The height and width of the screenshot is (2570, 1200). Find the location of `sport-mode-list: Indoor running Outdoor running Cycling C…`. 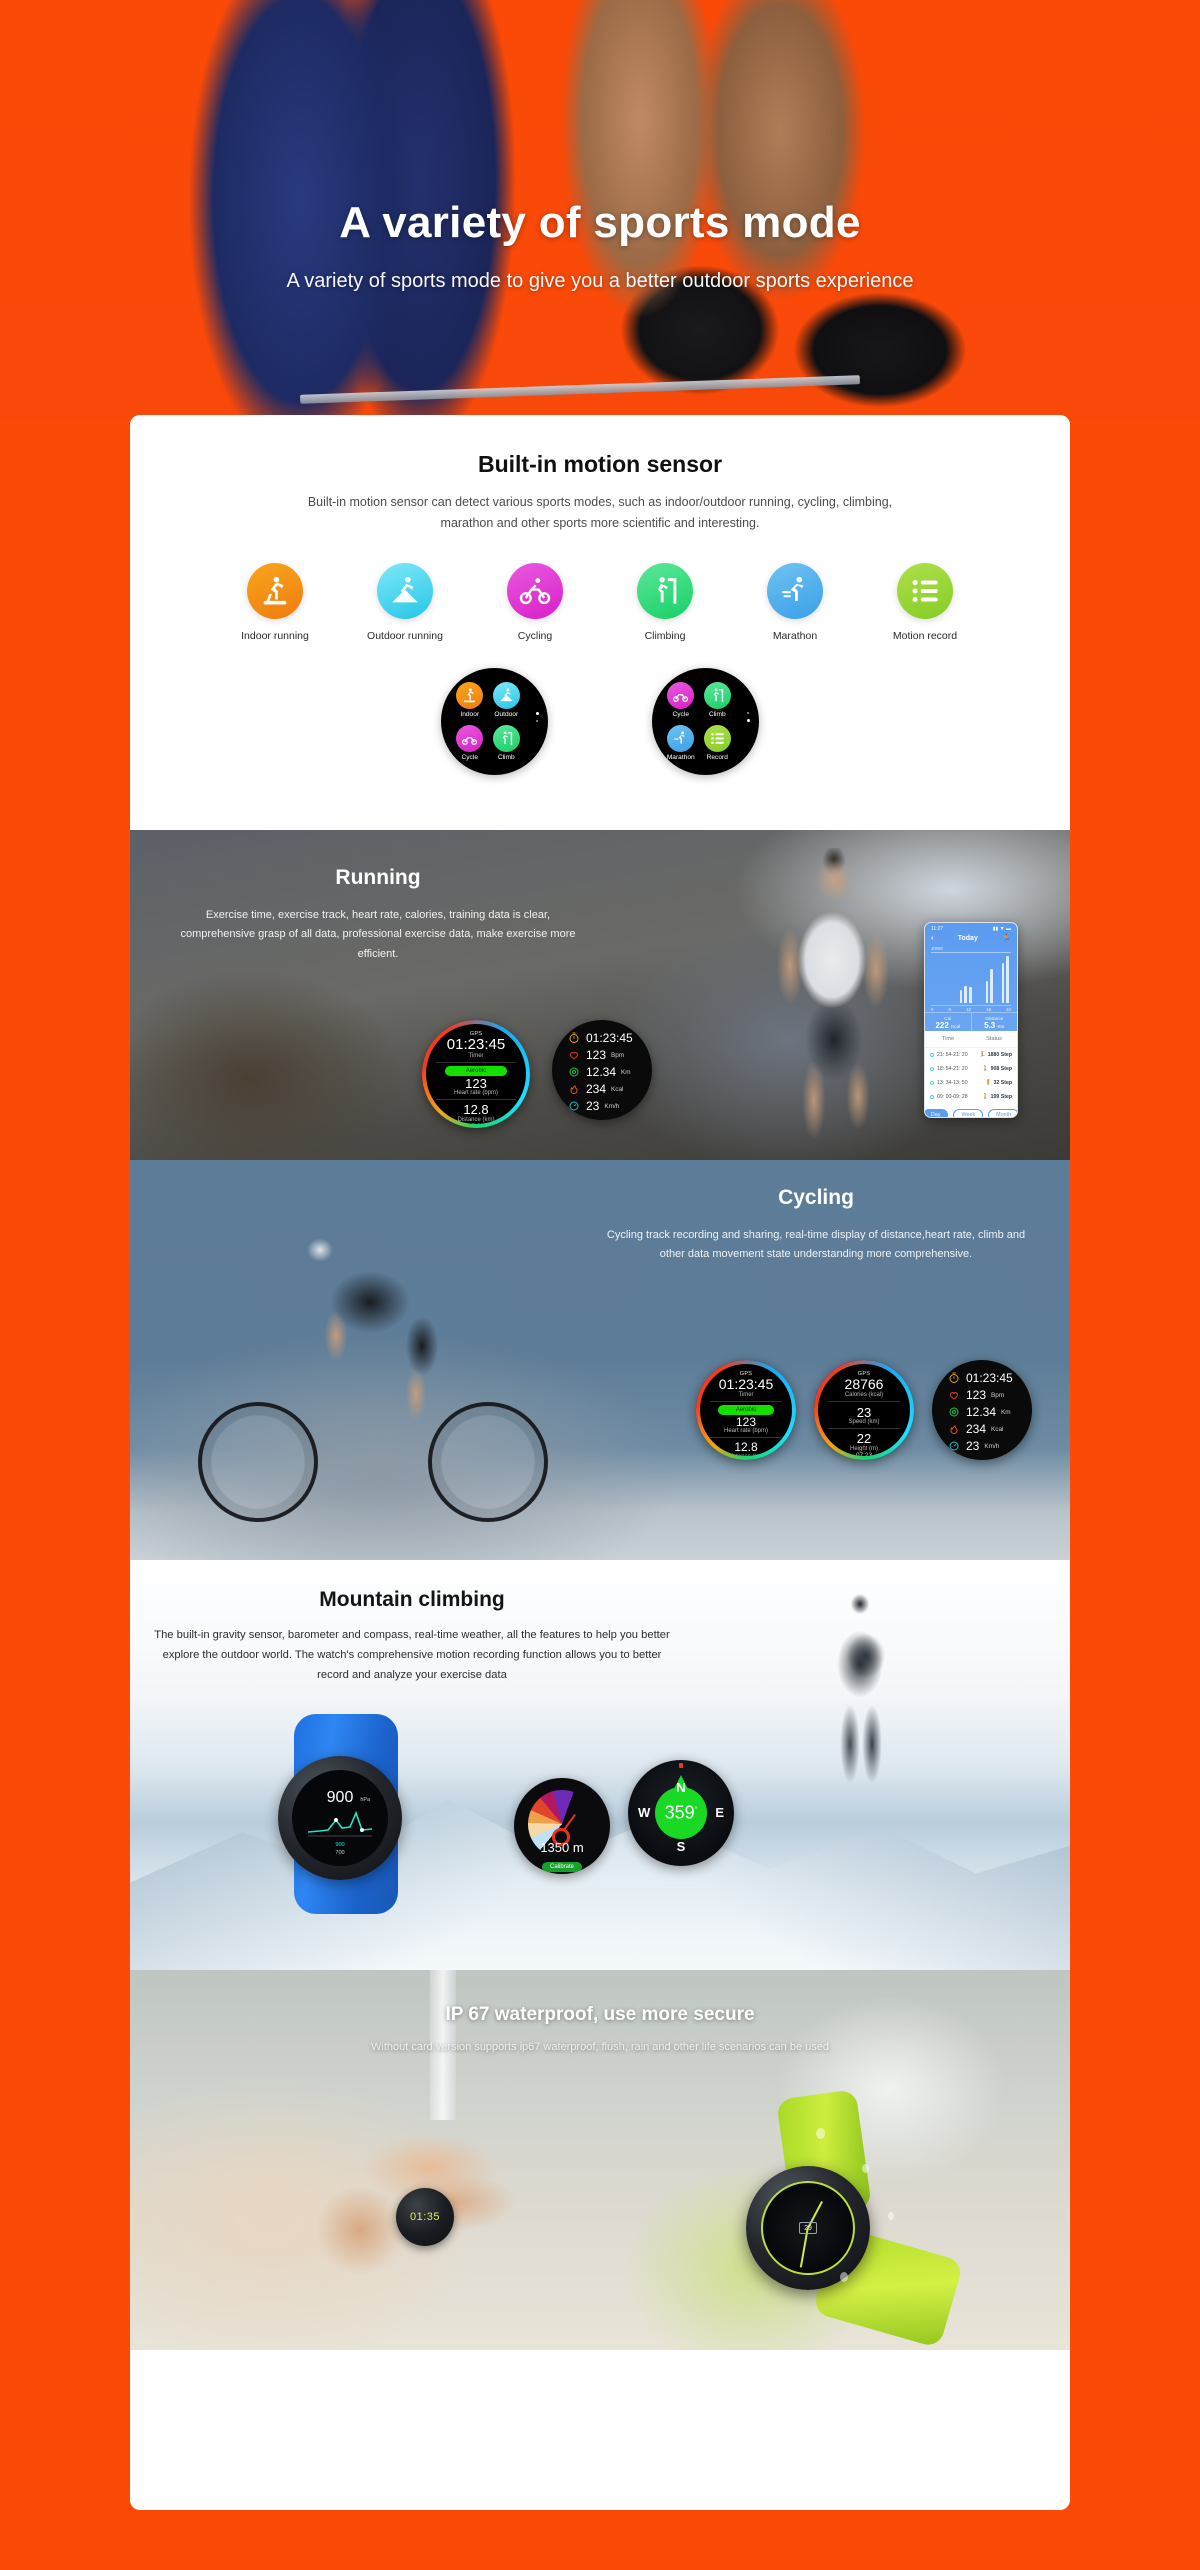

sport-mode-list: Indoor running Outdoor running Cycling C… is located at coordinates (600, 602).